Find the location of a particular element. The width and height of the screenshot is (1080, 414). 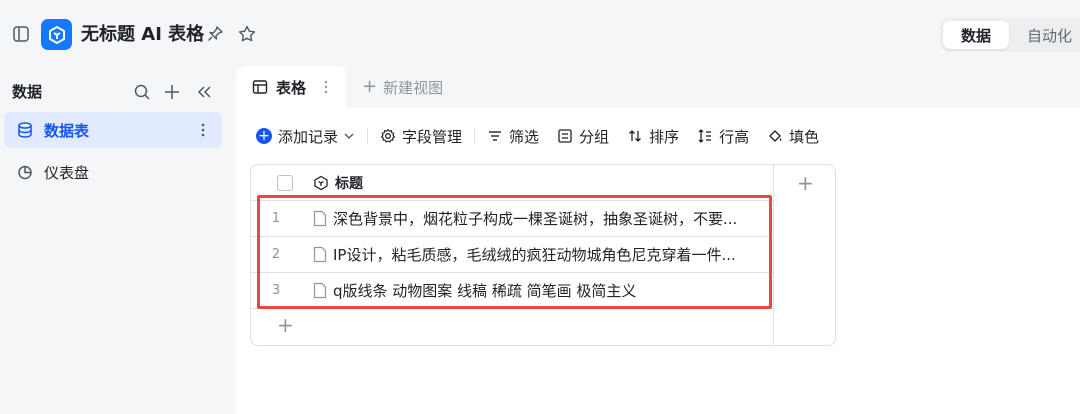

add-circle-icon: + is located at coordinates (264, 136).